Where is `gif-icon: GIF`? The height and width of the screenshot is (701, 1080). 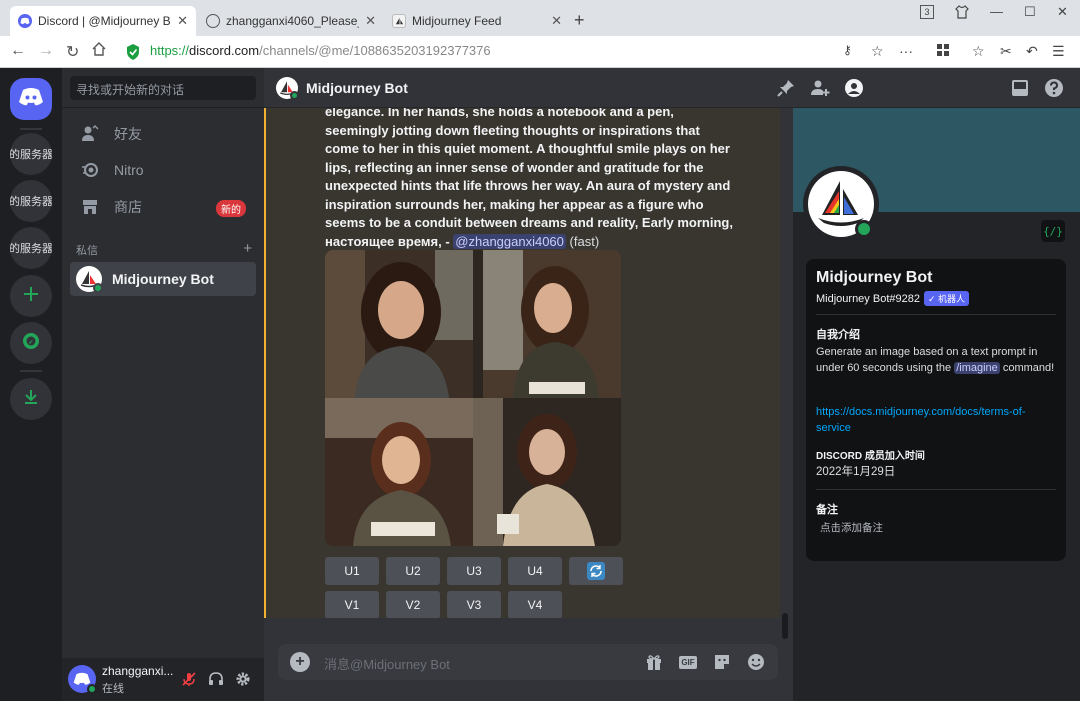 gif-icon: GIF is located at coordinates (688, 662).